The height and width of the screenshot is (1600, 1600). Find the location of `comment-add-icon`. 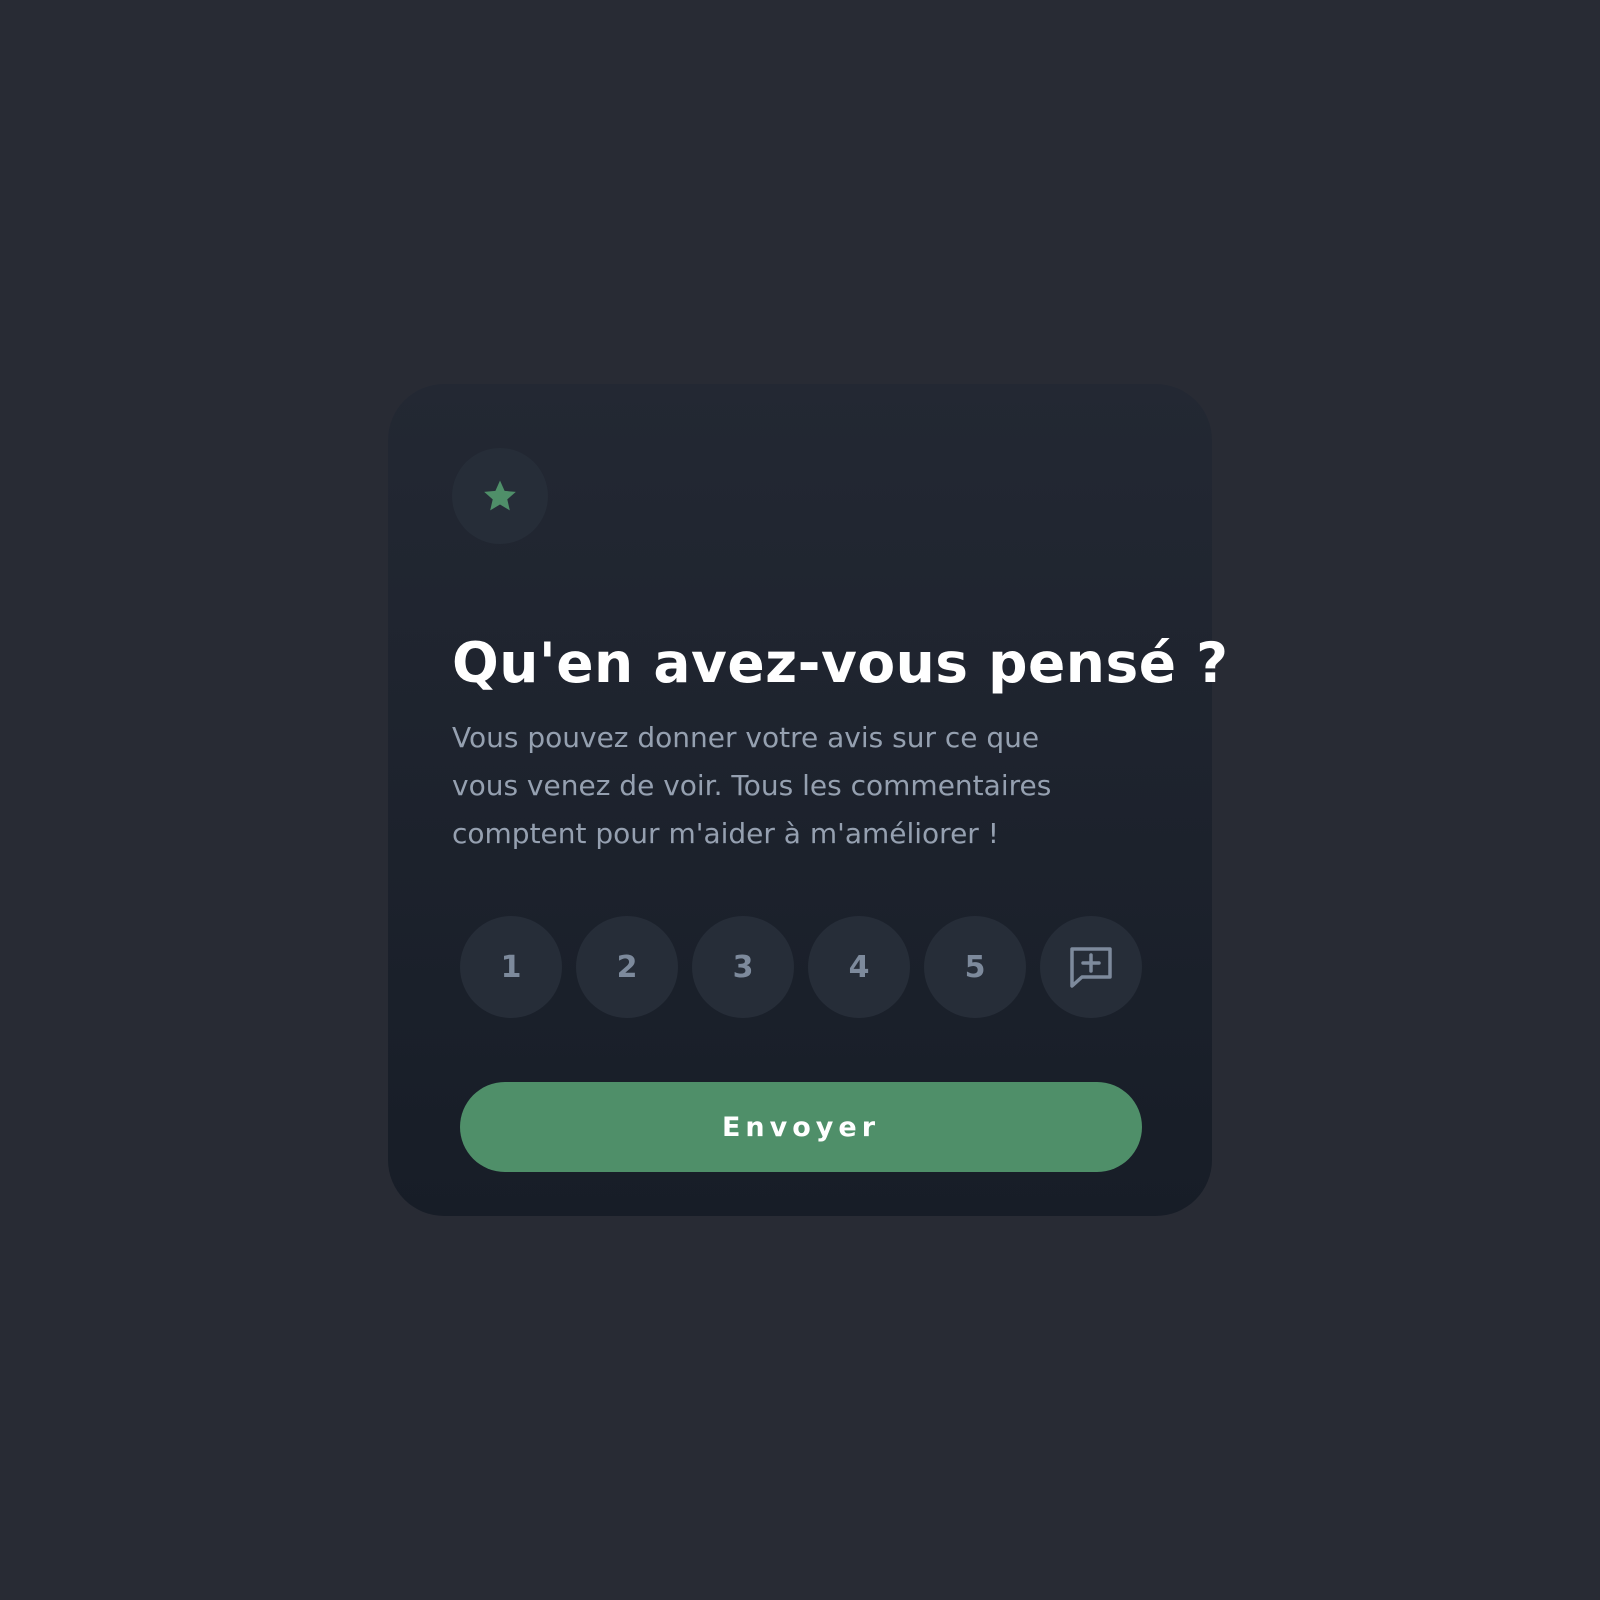

comment-add-icon is located at coordinates (1091, 967).